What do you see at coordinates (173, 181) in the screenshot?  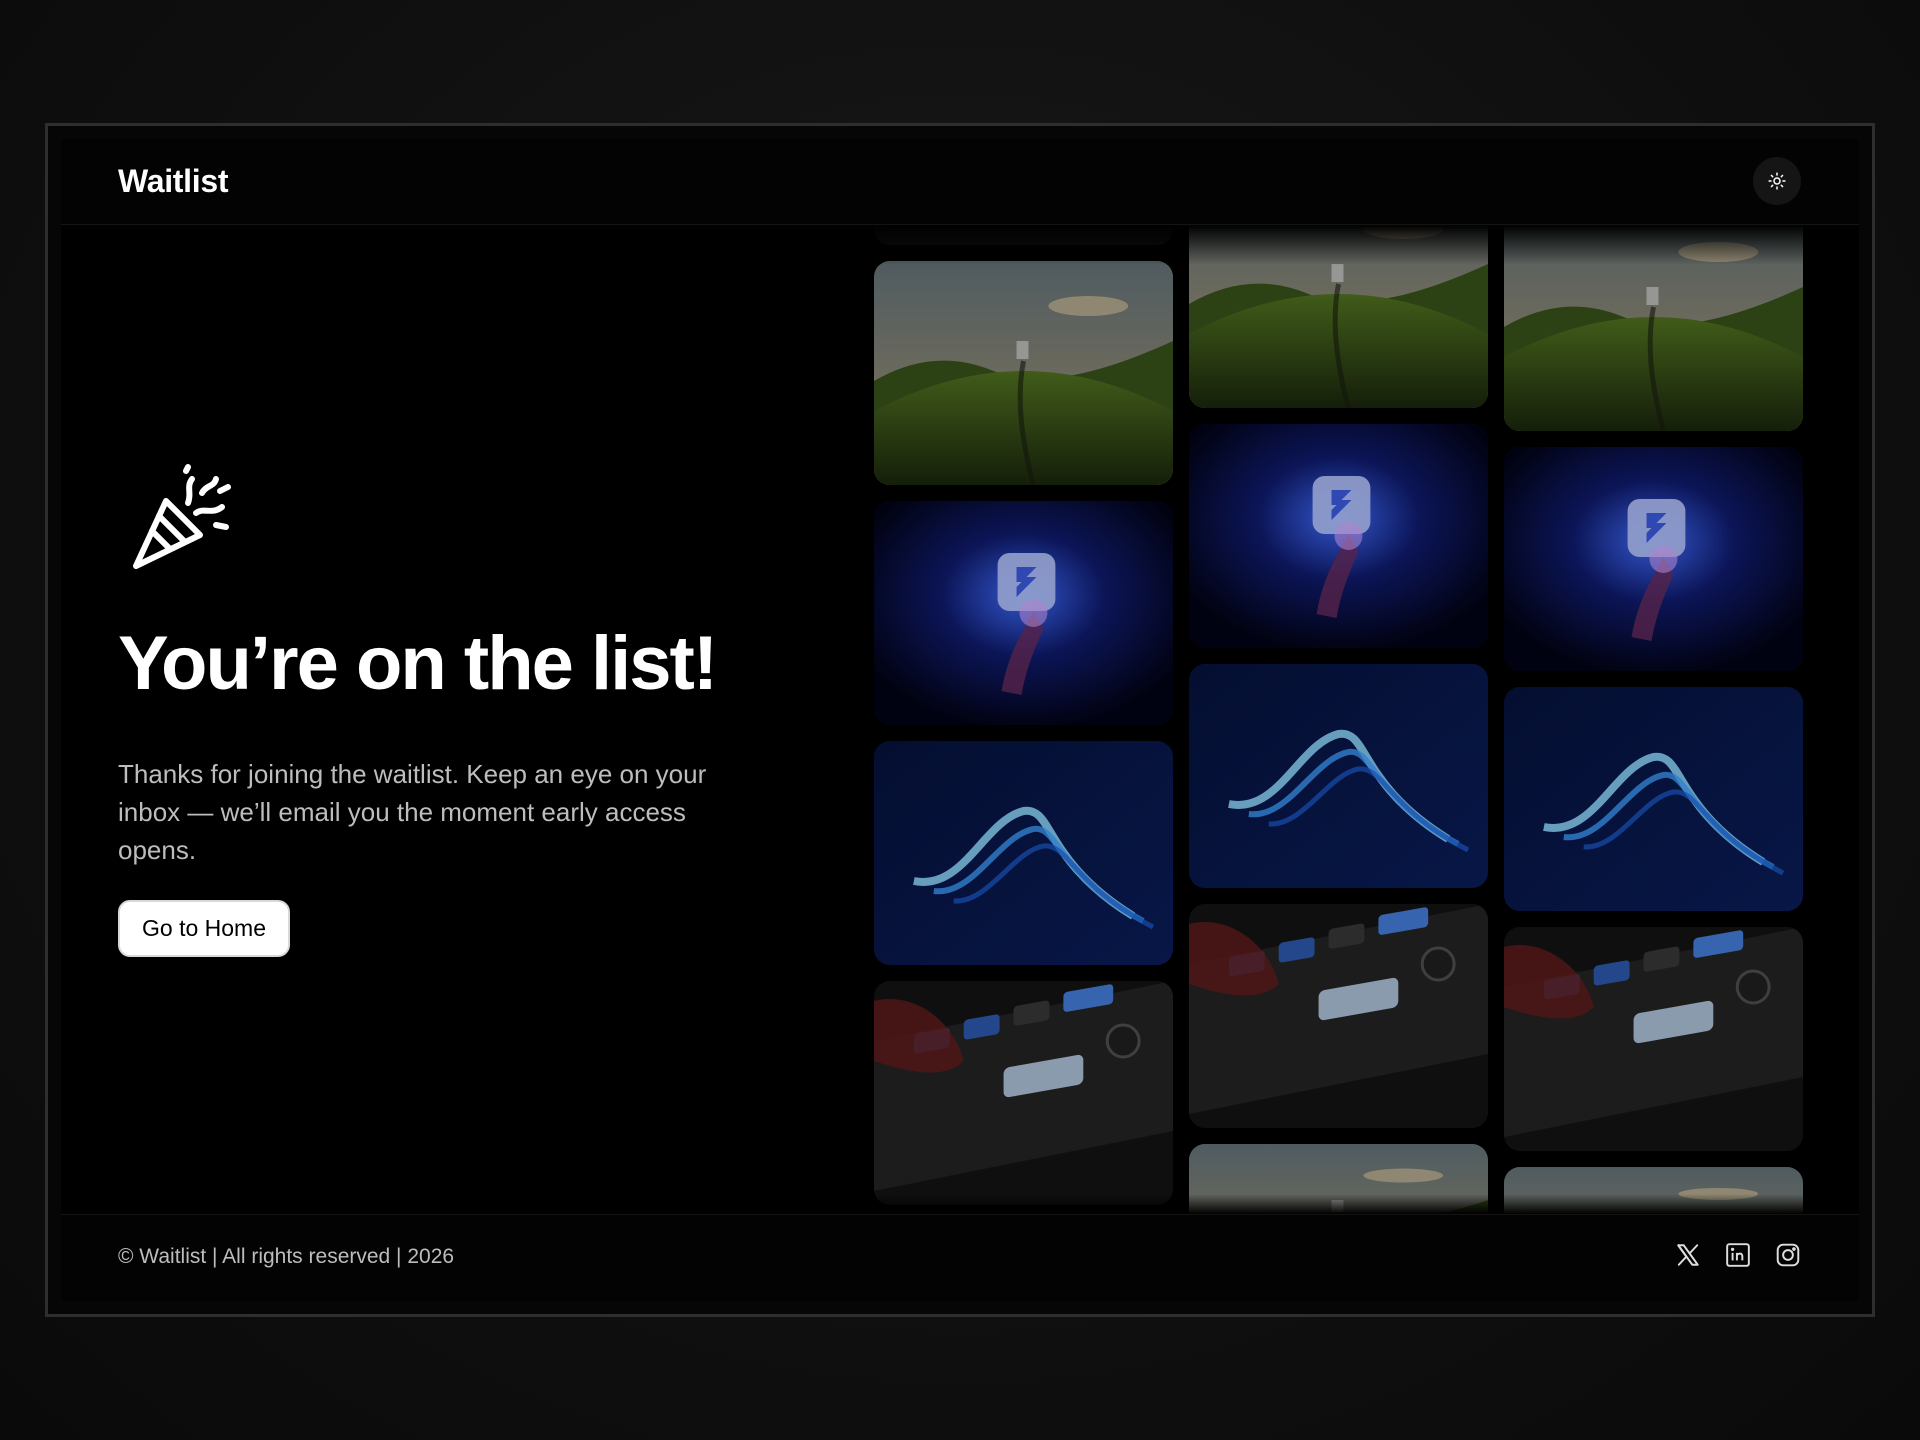 I see `brand-logo: Waitlist` at bounding box center [173, 181].